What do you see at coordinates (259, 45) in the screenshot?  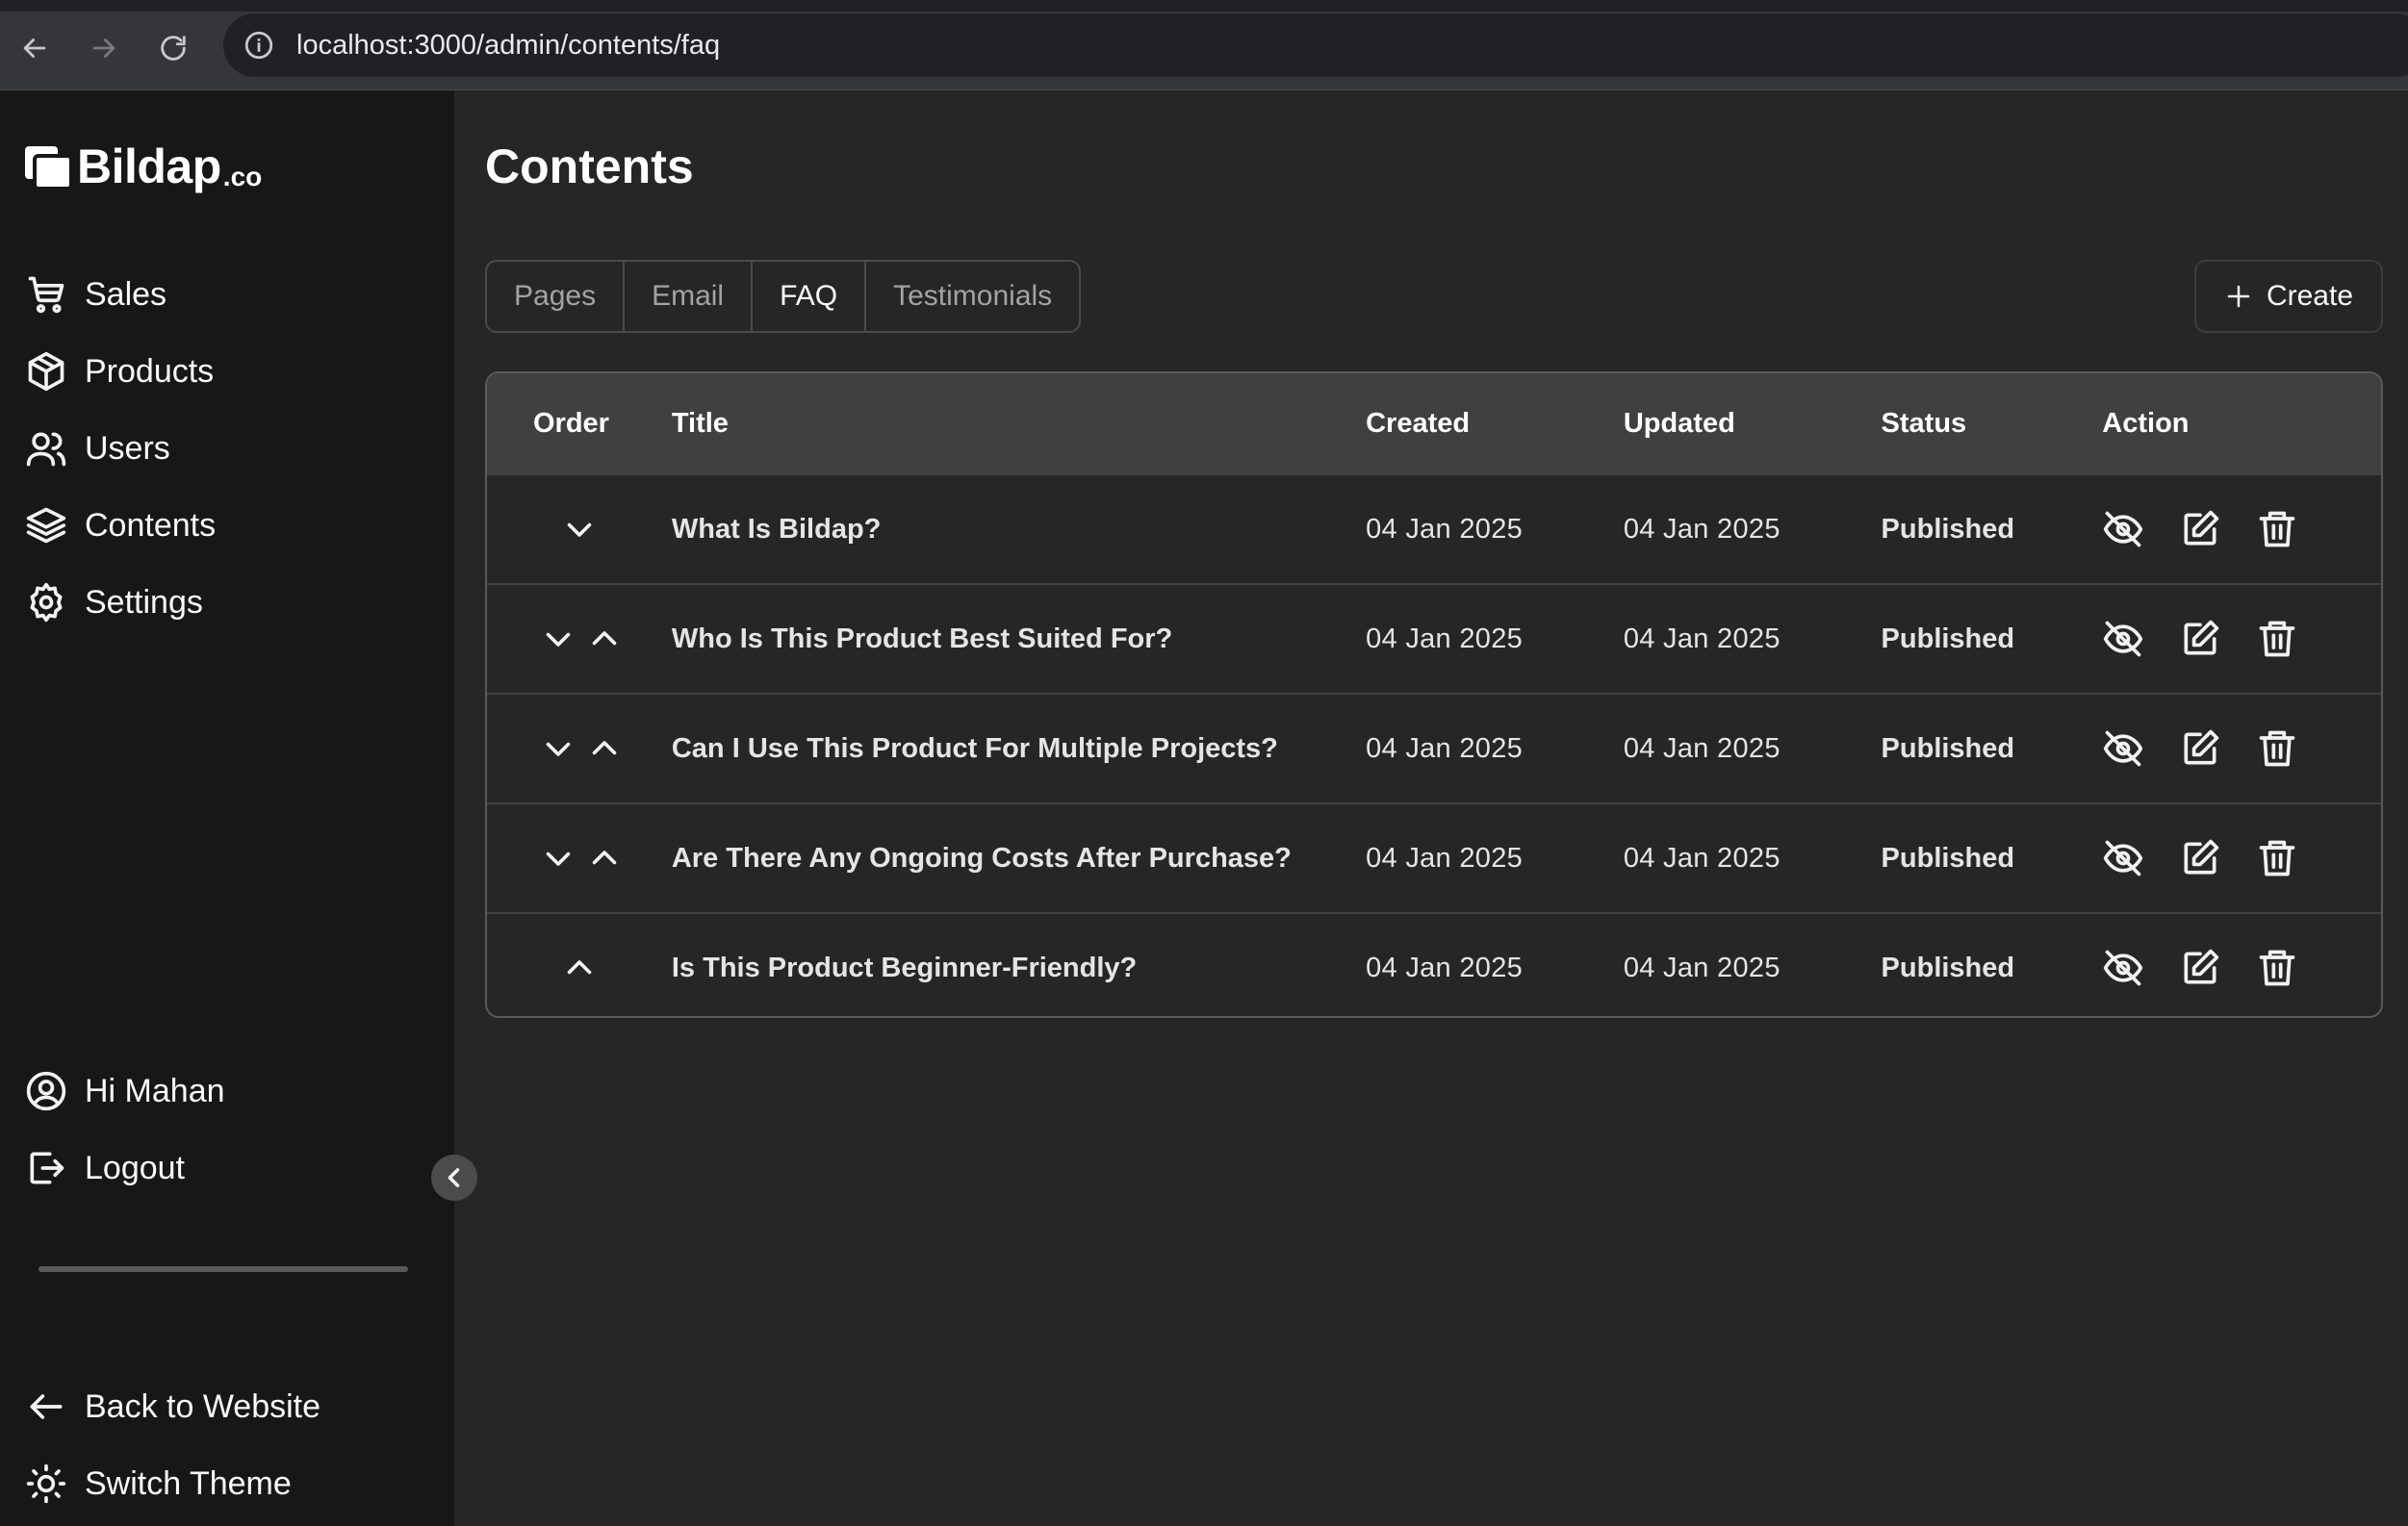 I see `site-info-icon` at bounding box center [259, 45].